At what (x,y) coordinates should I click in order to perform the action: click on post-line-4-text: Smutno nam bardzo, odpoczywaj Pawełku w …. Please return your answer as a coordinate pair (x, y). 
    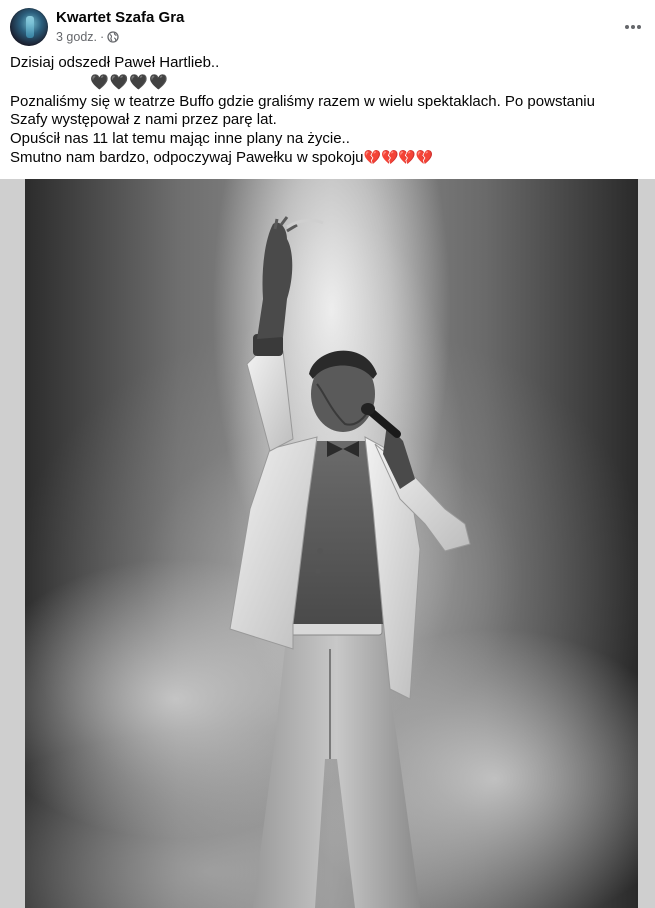
    Looking at the image, I should click on (187, 157).